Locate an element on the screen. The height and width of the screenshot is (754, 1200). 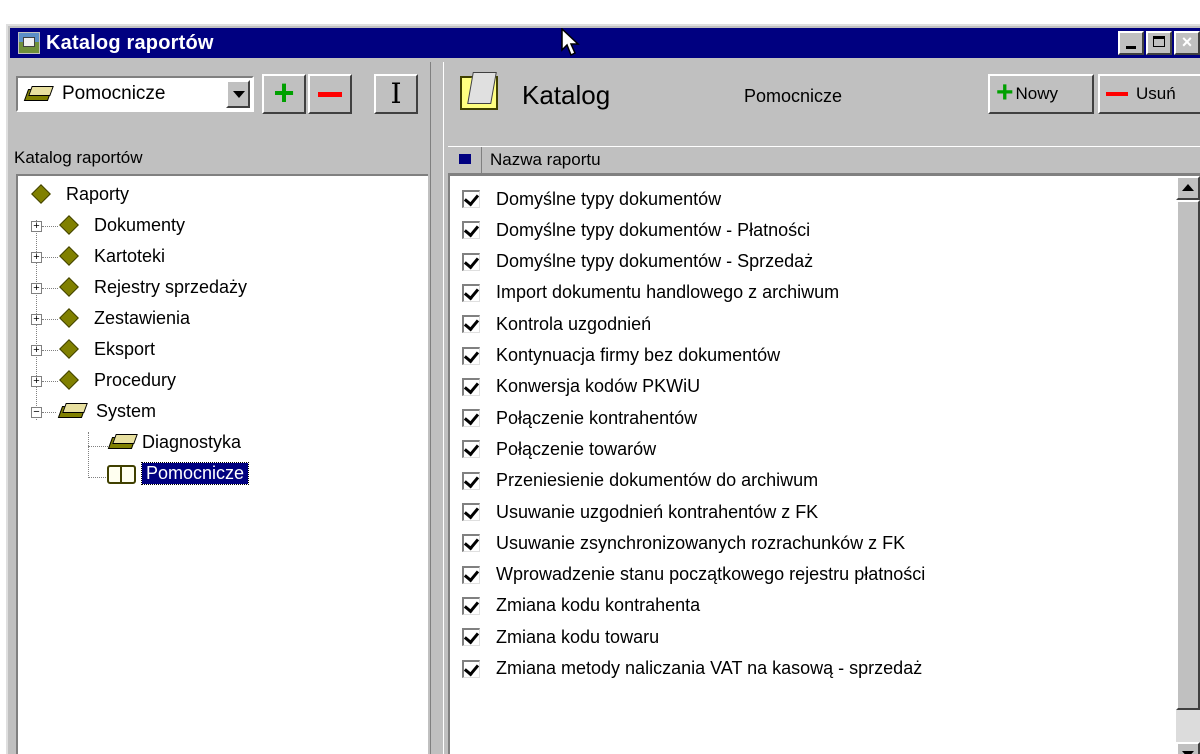
report-list-item: Połączenie kontrahentów is located at coordinates (800, 418).